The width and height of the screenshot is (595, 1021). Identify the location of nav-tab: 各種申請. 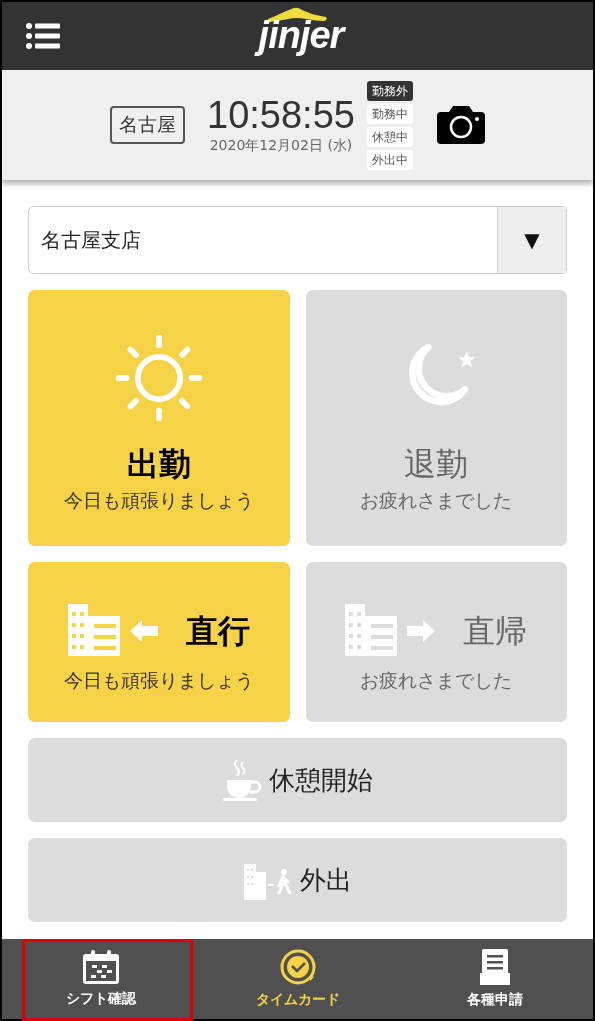
(494, 979).